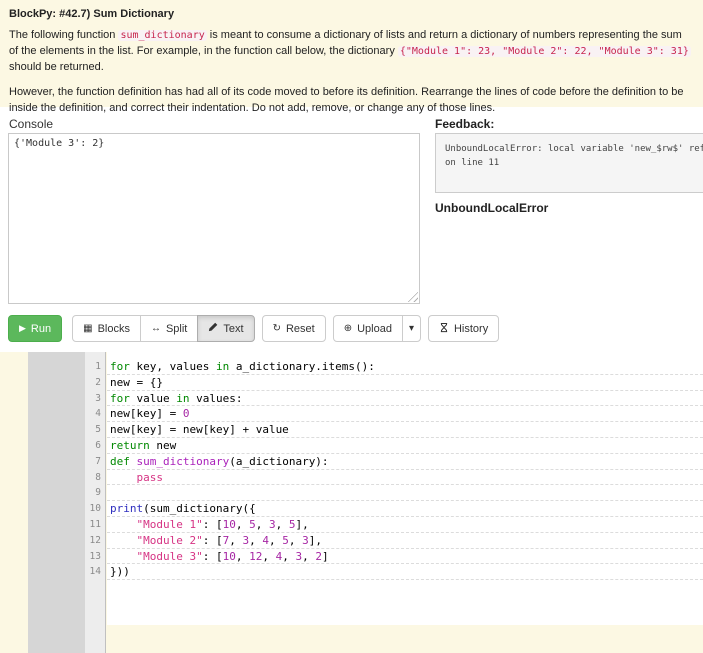 This screenshot has height=653, width=703. I want to click on upload-dropdown-button: ▾, so click(411, 328).